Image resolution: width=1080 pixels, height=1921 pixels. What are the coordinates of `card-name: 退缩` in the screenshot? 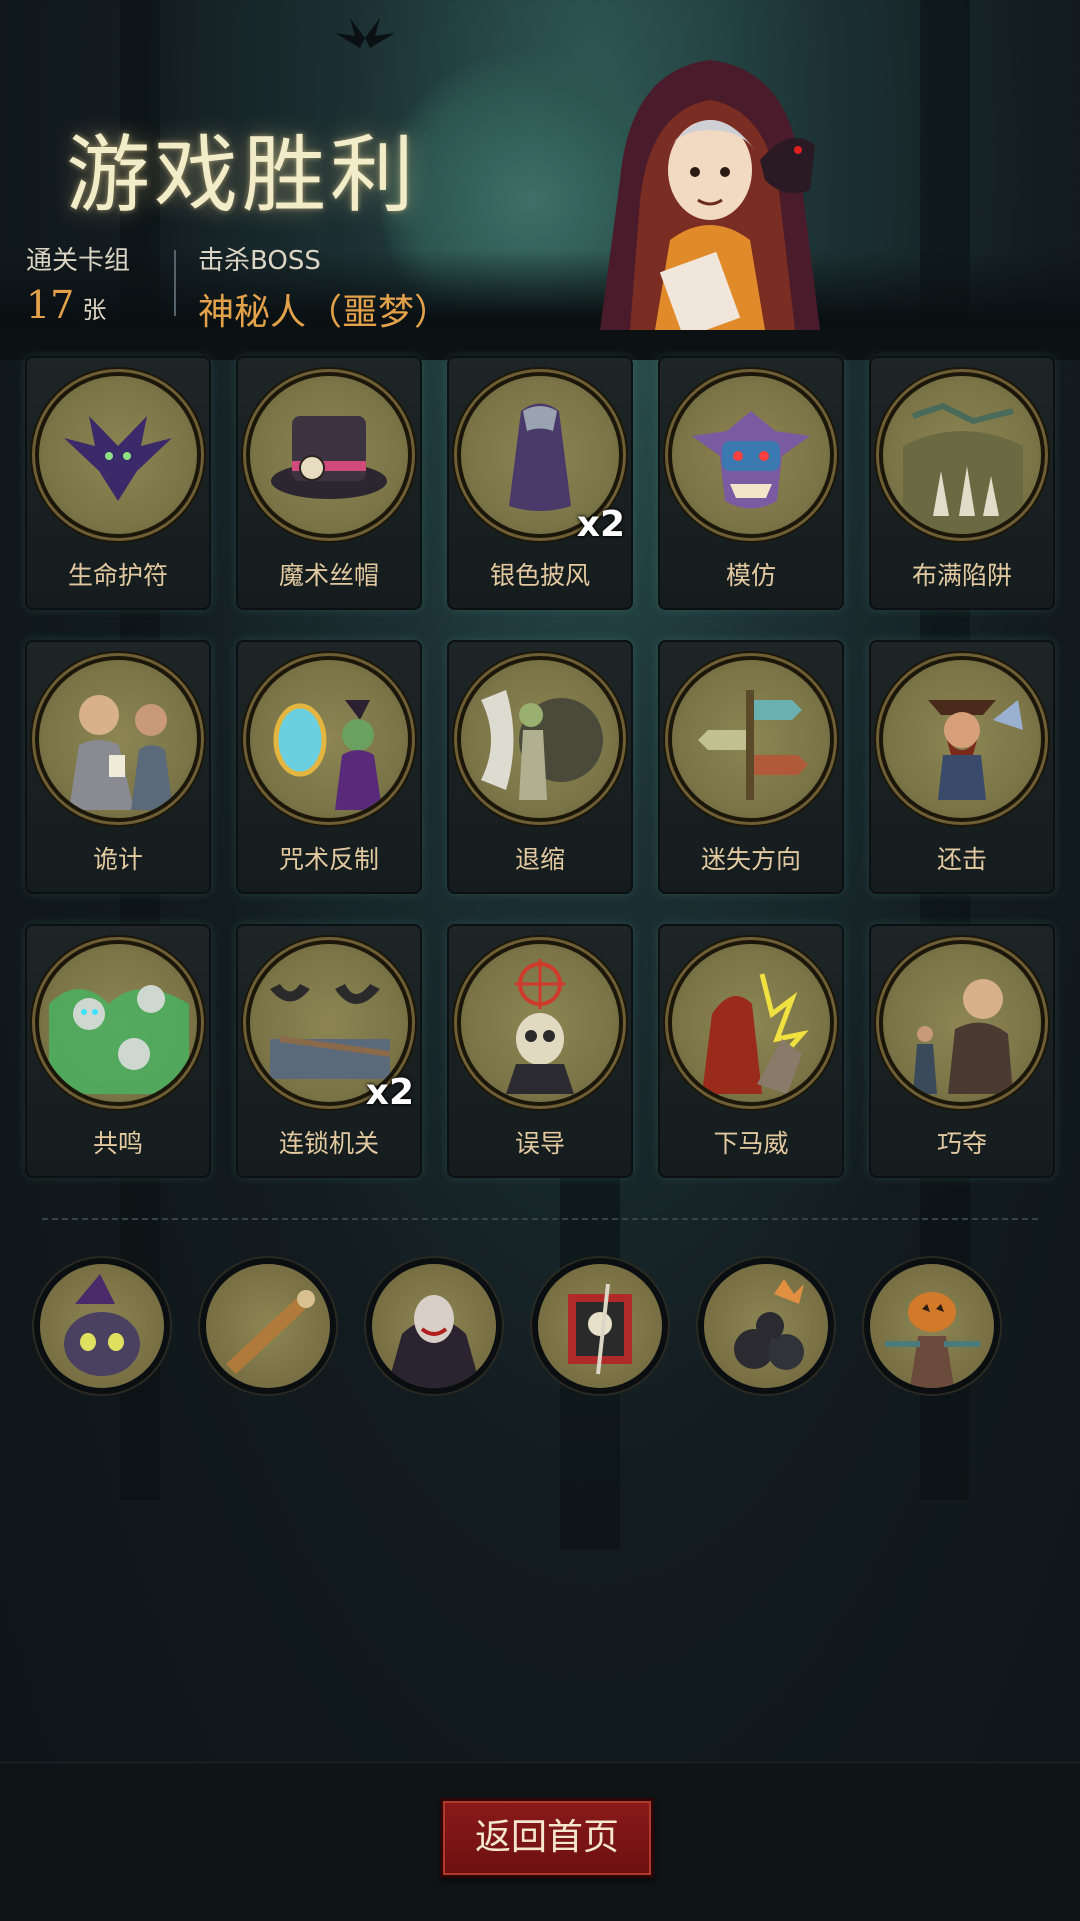 It's located at (539, 859).